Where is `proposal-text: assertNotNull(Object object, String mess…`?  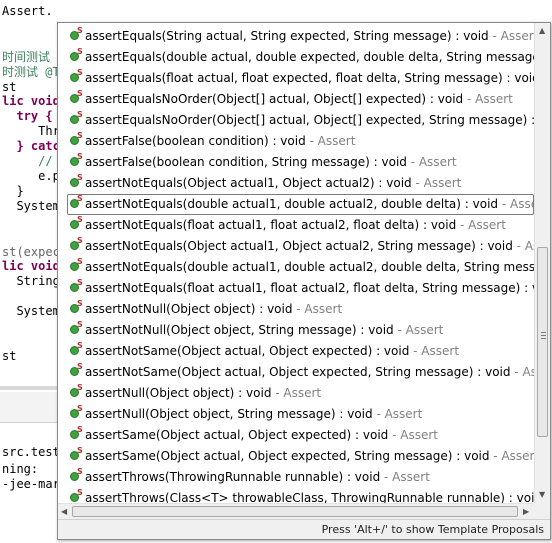 proposal-text: assertNotNull(Object object, String mess… is located at coordinates (264, 330).